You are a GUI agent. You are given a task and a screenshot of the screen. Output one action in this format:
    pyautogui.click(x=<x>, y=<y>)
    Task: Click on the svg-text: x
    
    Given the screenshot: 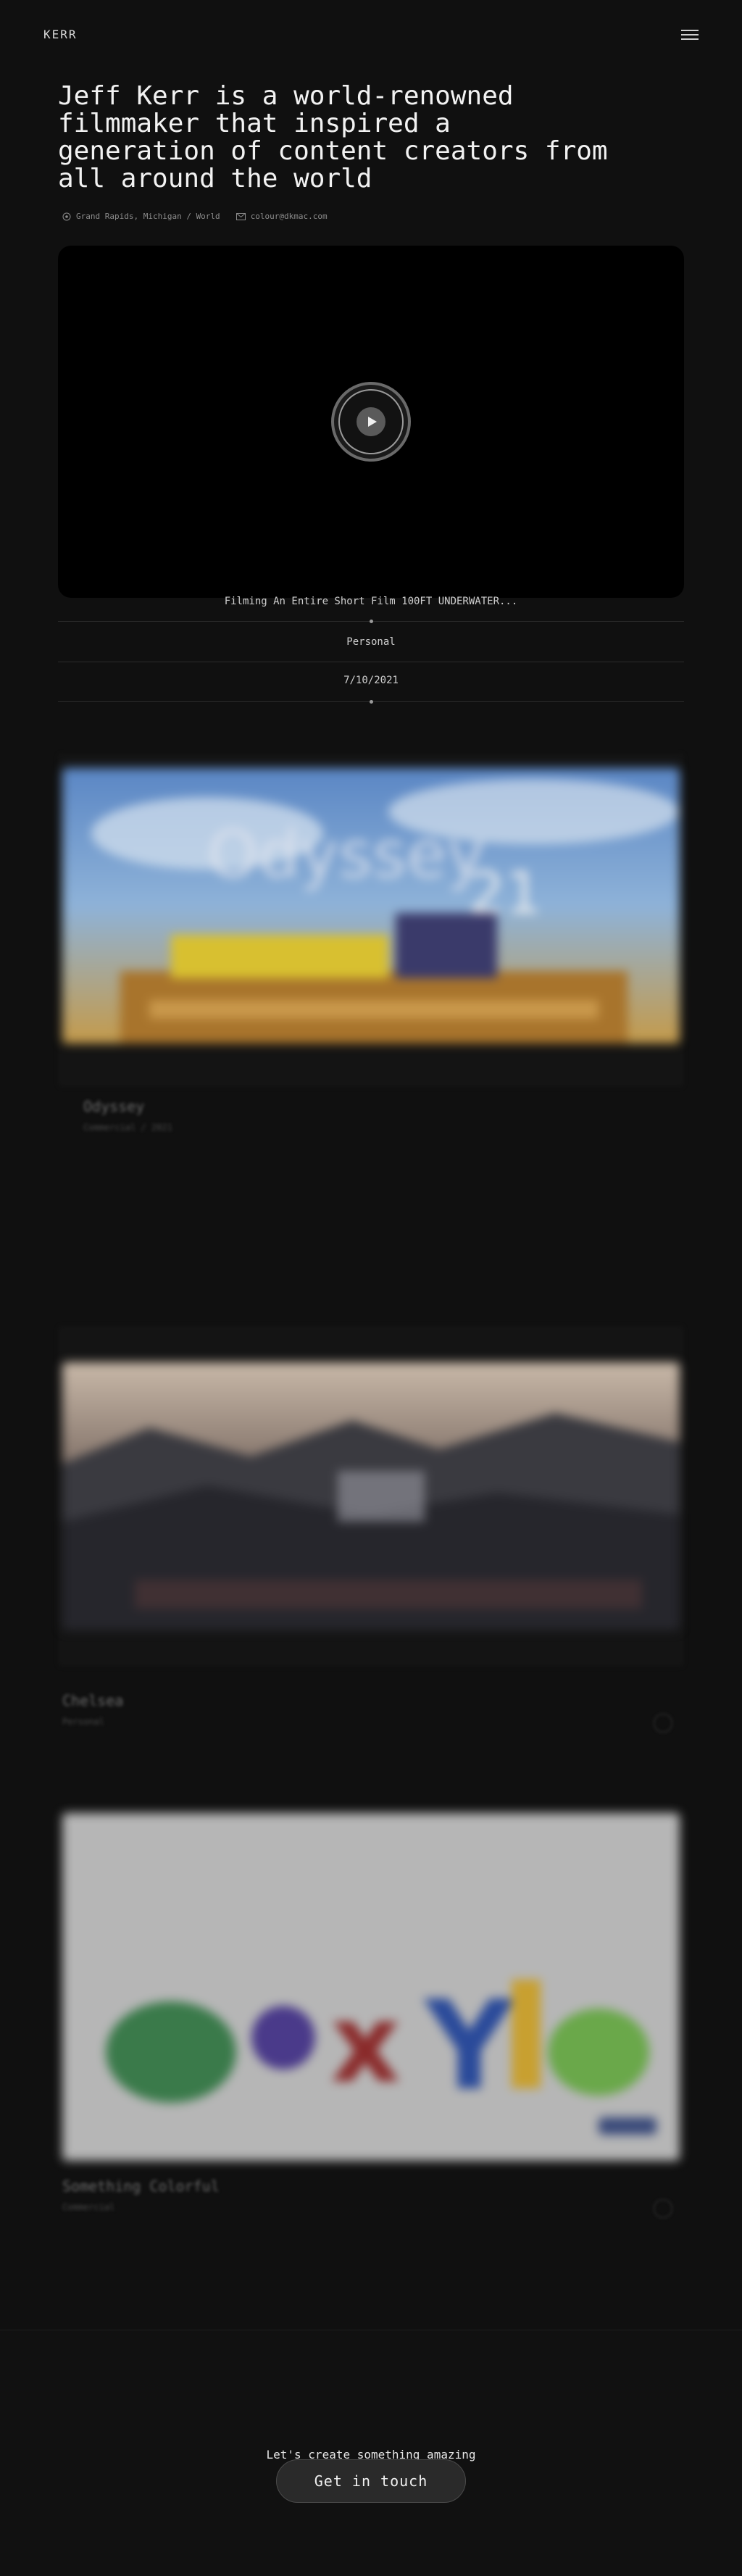 What is the action you would take?
    pyautogui.click(x=365, y=2044)
    